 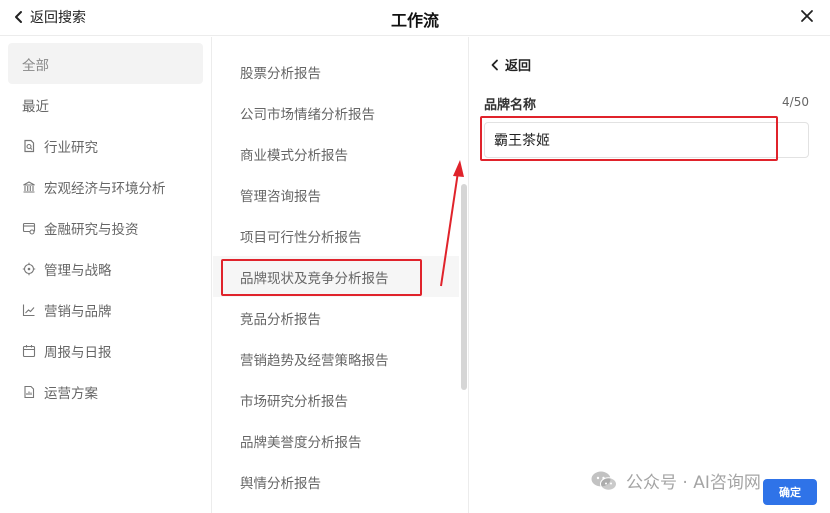 I want to click on template-item-label: 竞品分析报告, so click(x=280, y=319).